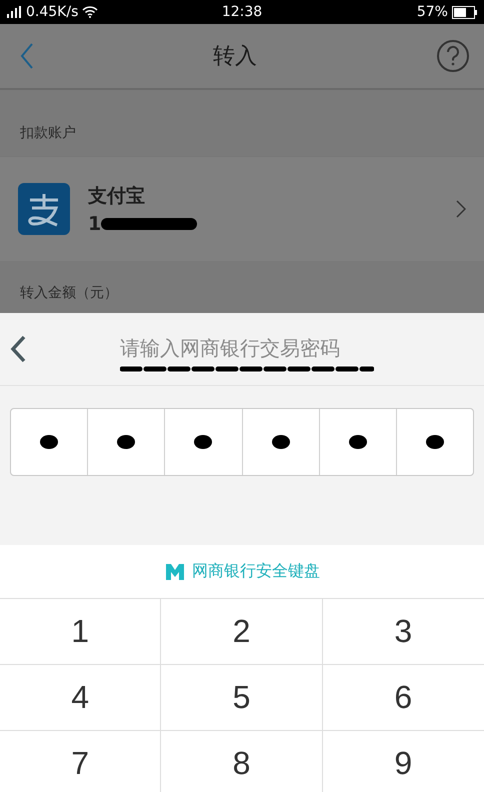  What do you see at coordinates (230, 348) in the screenshot?
I see `sheet-title: 请输入网商银行交易密码` at bounding box center [230, 348].